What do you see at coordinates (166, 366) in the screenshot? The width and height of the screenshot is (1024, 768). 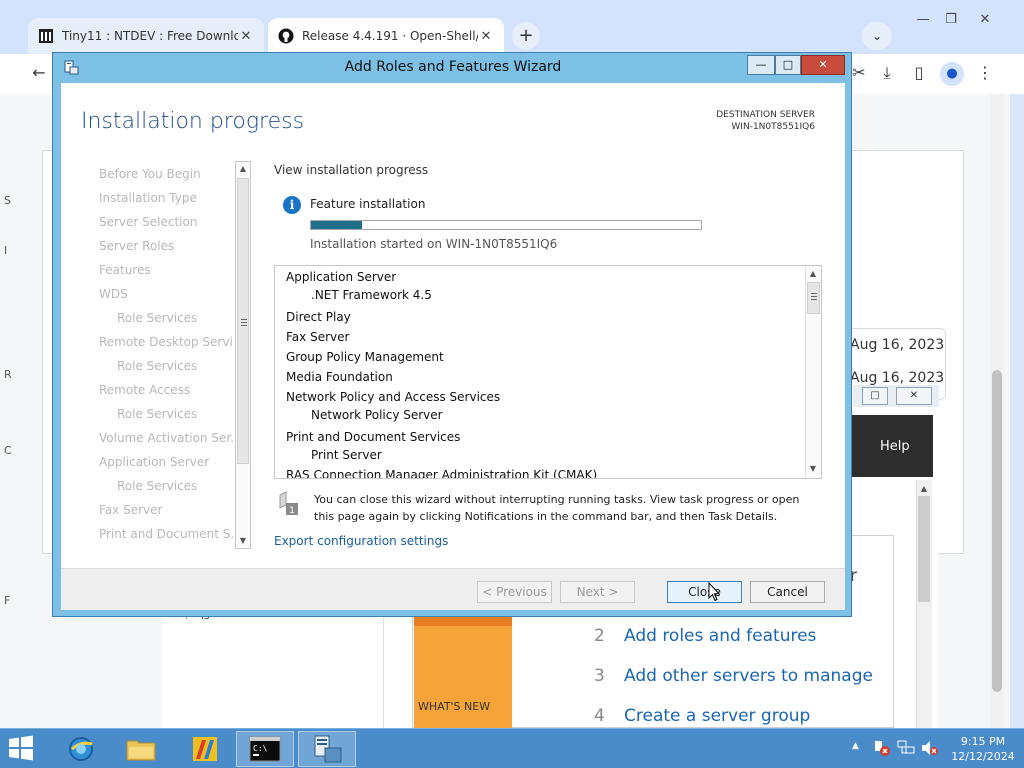 I see `step-rds-role-services: Role Services` at bounding box center [166, 366].